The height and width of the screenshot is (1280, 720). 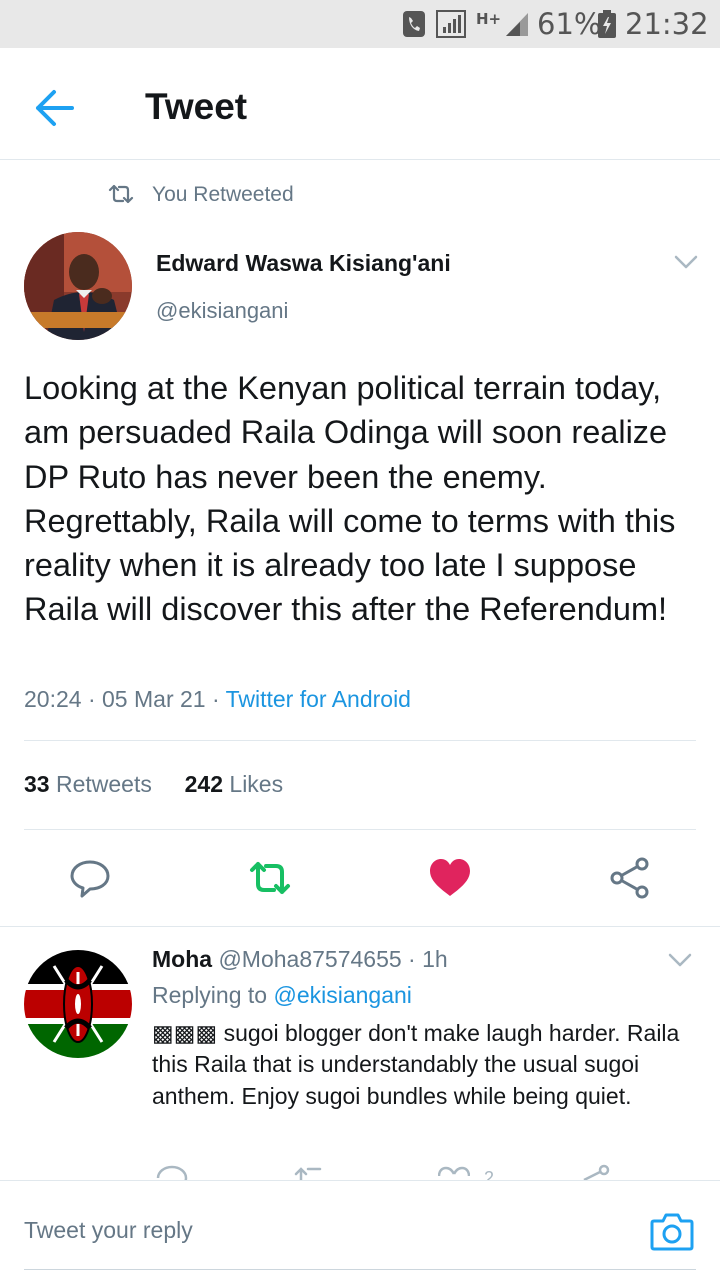 I want to click on reply-composer: Tweet your reply, so click(x=360, y=1230).